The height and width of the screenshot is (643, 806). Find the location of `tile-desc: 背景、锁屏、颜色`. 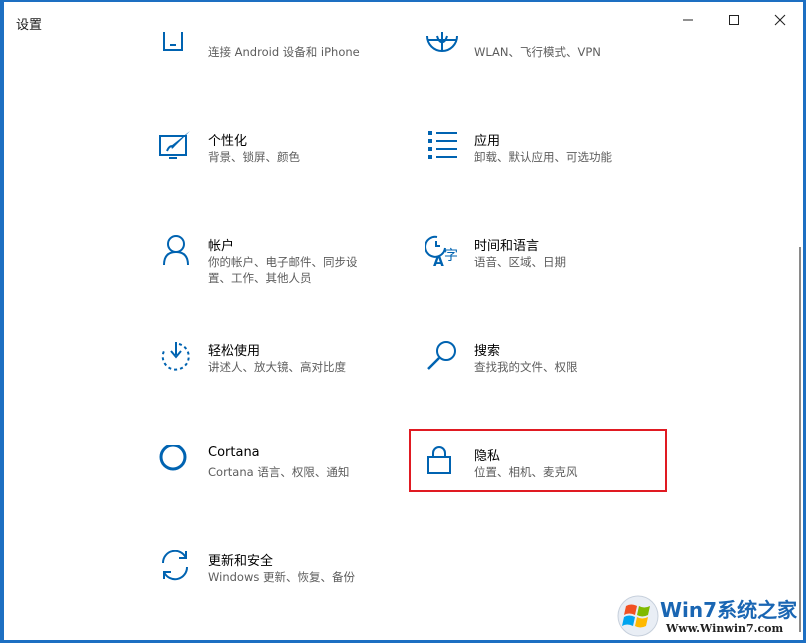

tile-desc: 背景、锁屏、颜色 is located at coordinates (254, 157).